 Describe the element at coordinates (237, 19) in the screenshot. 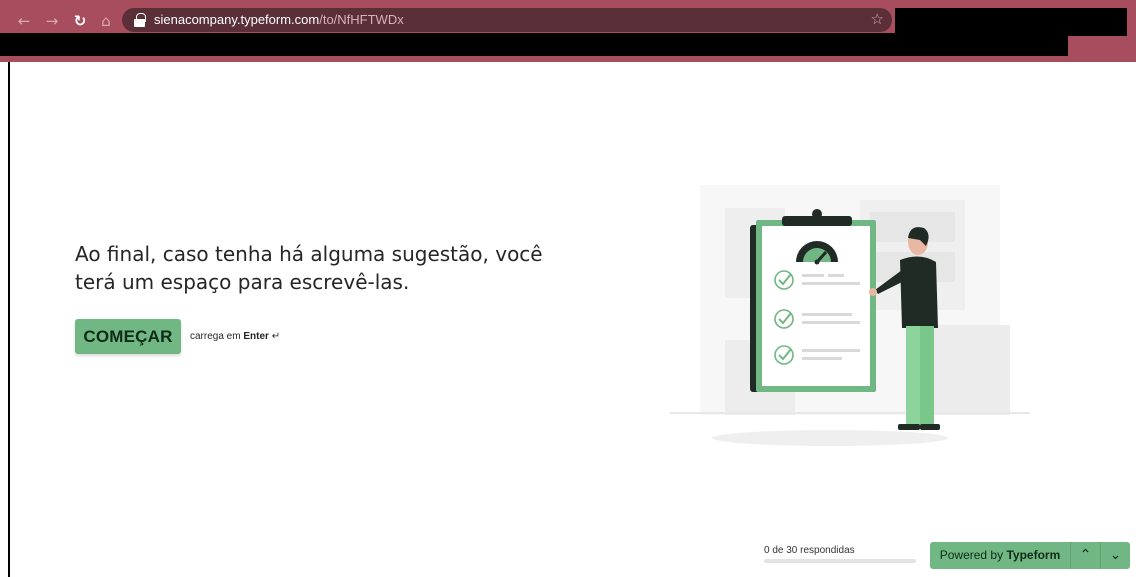

I see `url-host: sienacompany.typeform.com` at that location.